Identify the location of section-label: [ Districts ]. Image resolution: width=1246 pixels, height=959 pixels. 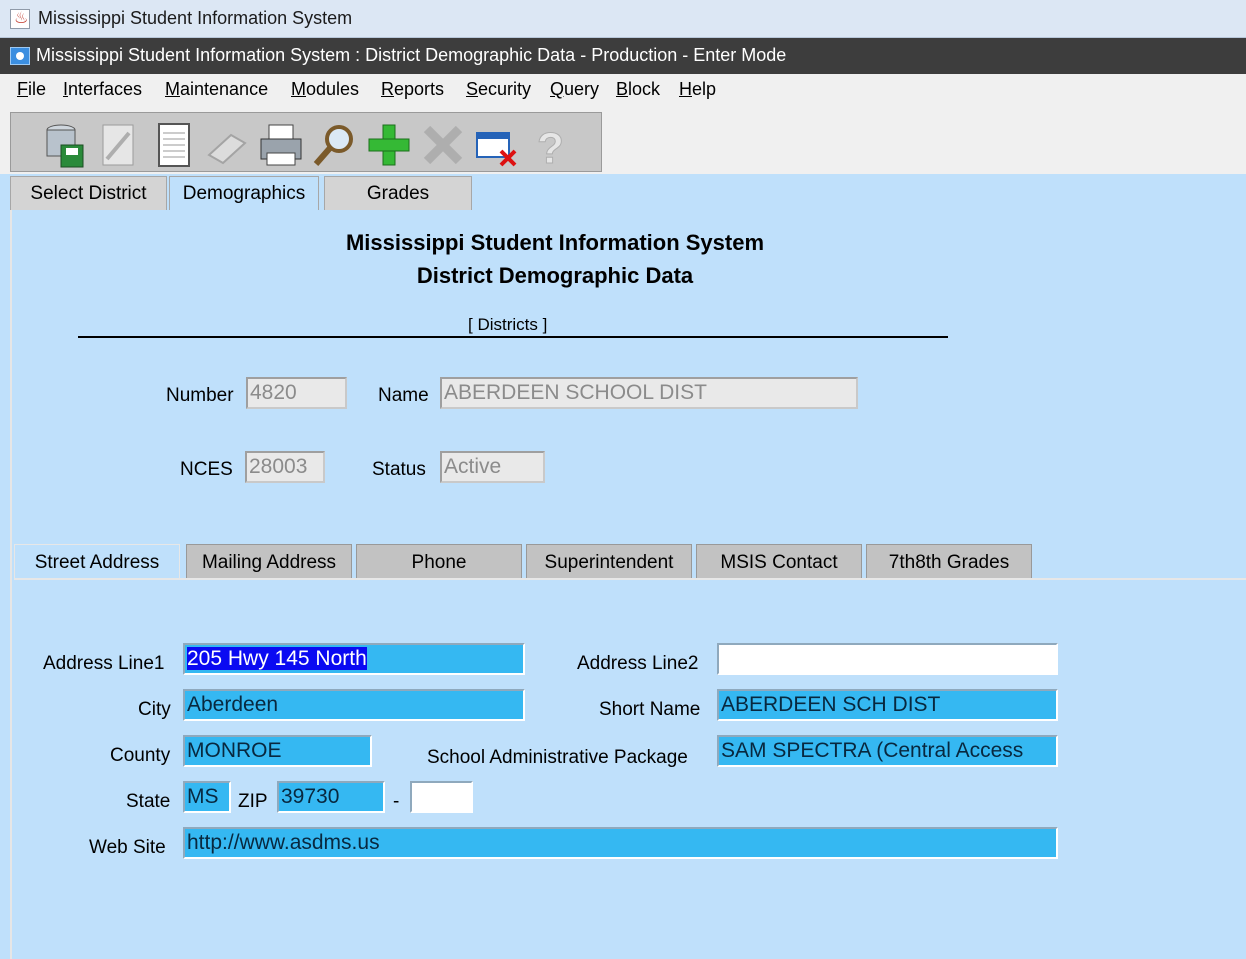
(508, 324).